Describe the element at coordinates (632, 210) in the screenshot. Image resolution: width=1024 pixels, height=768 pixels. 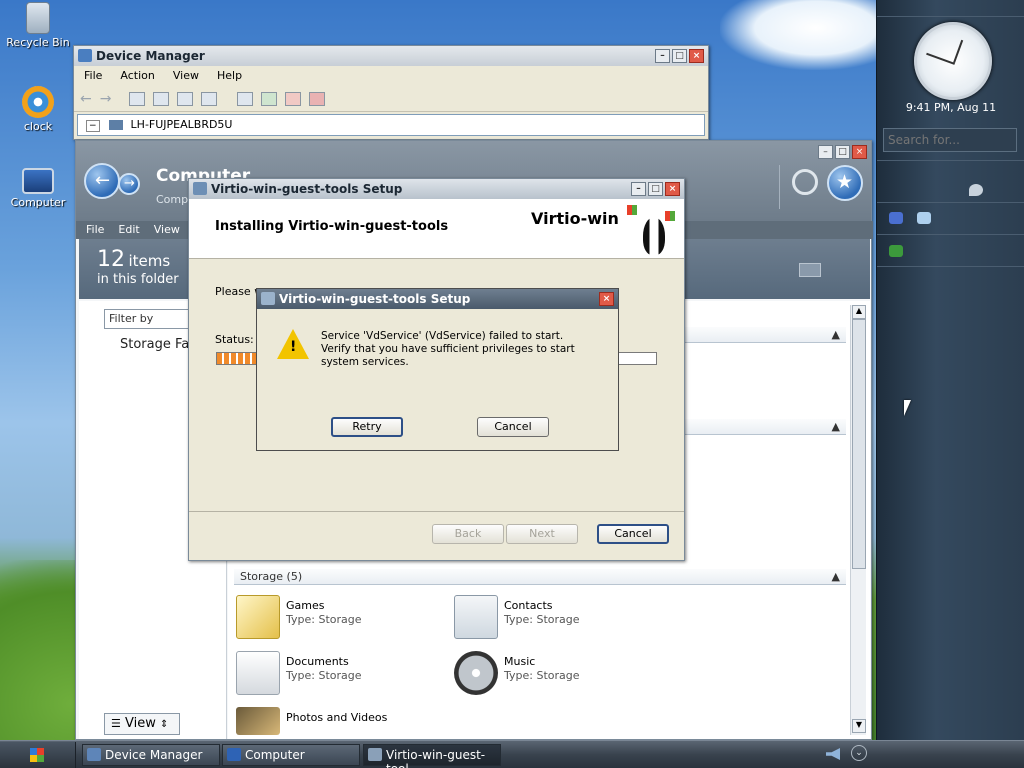
I see `windows-flag-icon` at that location.